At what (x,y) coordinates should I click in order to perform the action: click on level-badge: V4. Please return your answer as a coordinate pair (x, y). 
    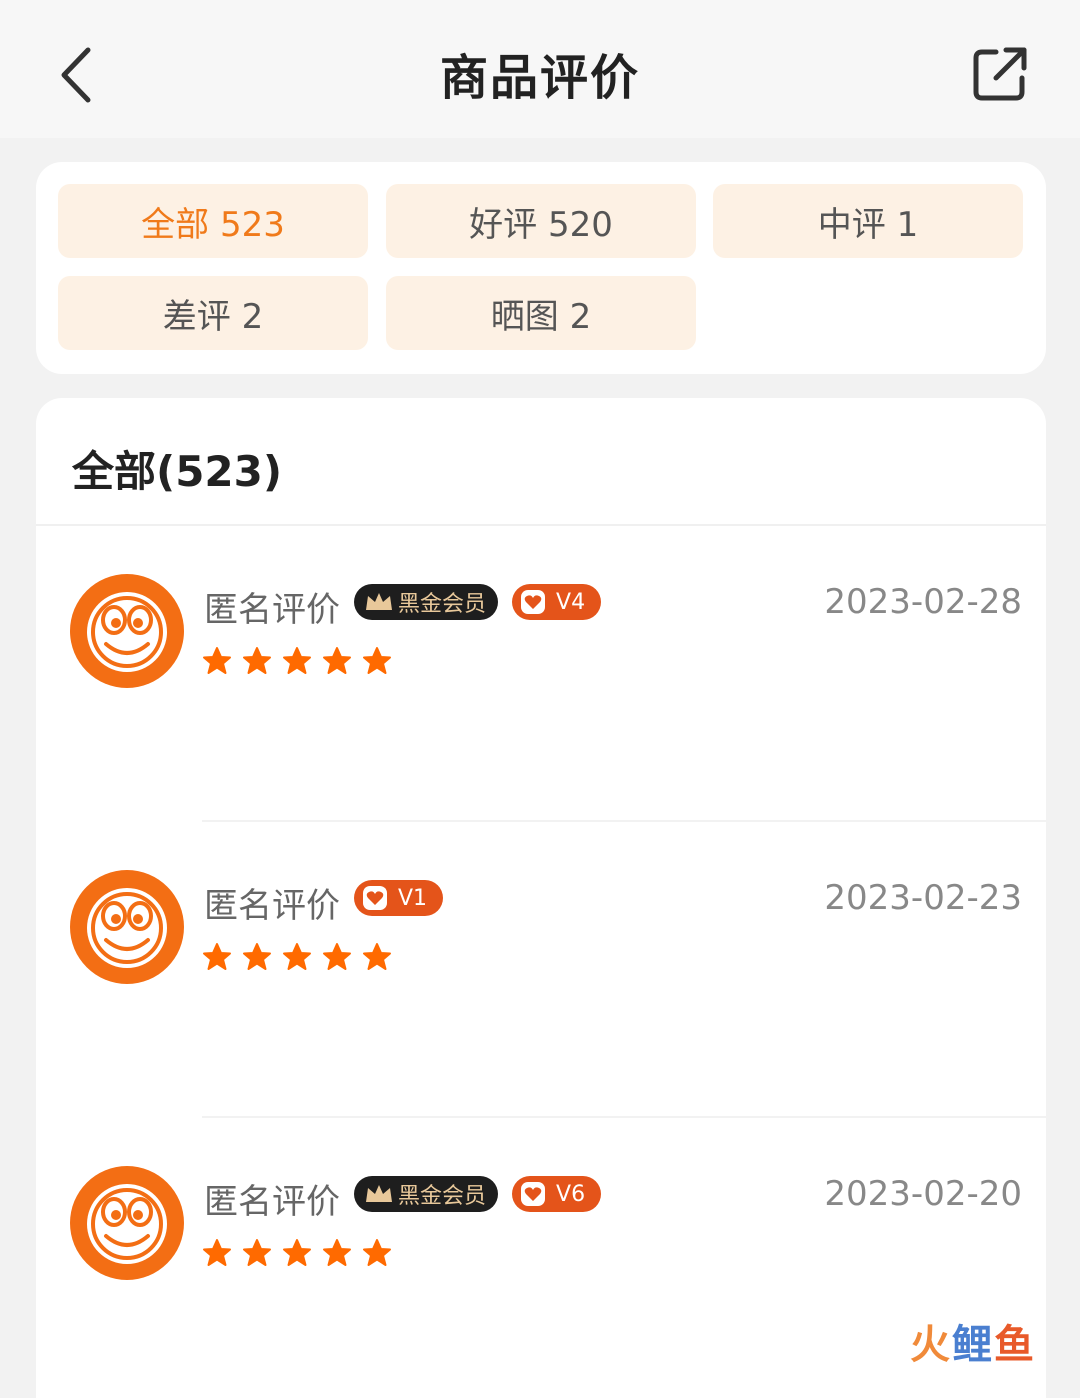
    Looking at the image, I should click on (557, 602).